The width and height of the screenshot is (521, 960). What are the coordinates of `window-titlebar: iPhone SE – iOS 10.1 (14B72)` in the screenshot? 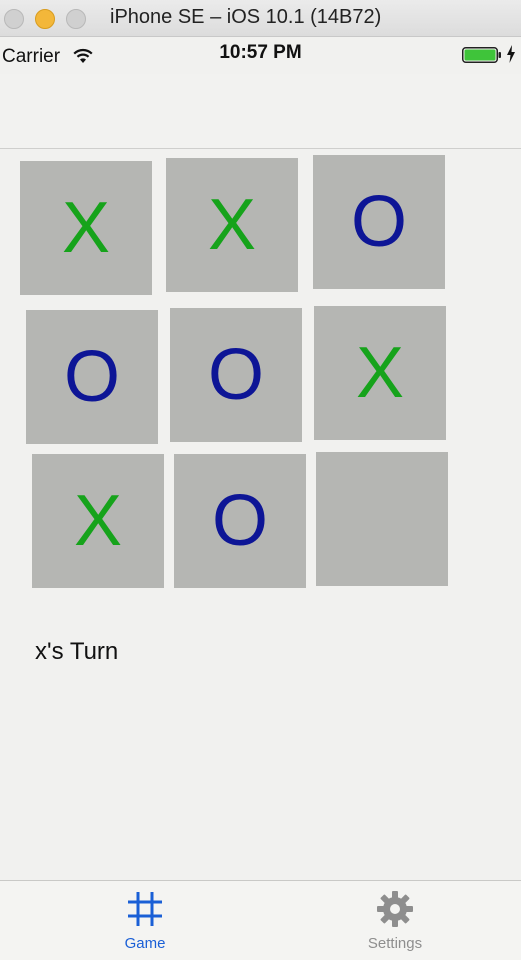 It's located at (260, 18).